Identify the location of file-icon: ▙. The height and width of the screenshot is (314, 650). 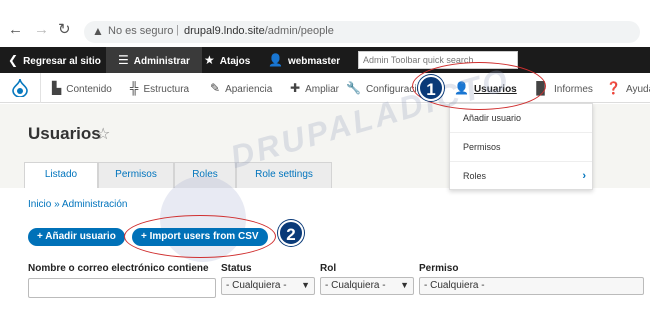
(57, 88).